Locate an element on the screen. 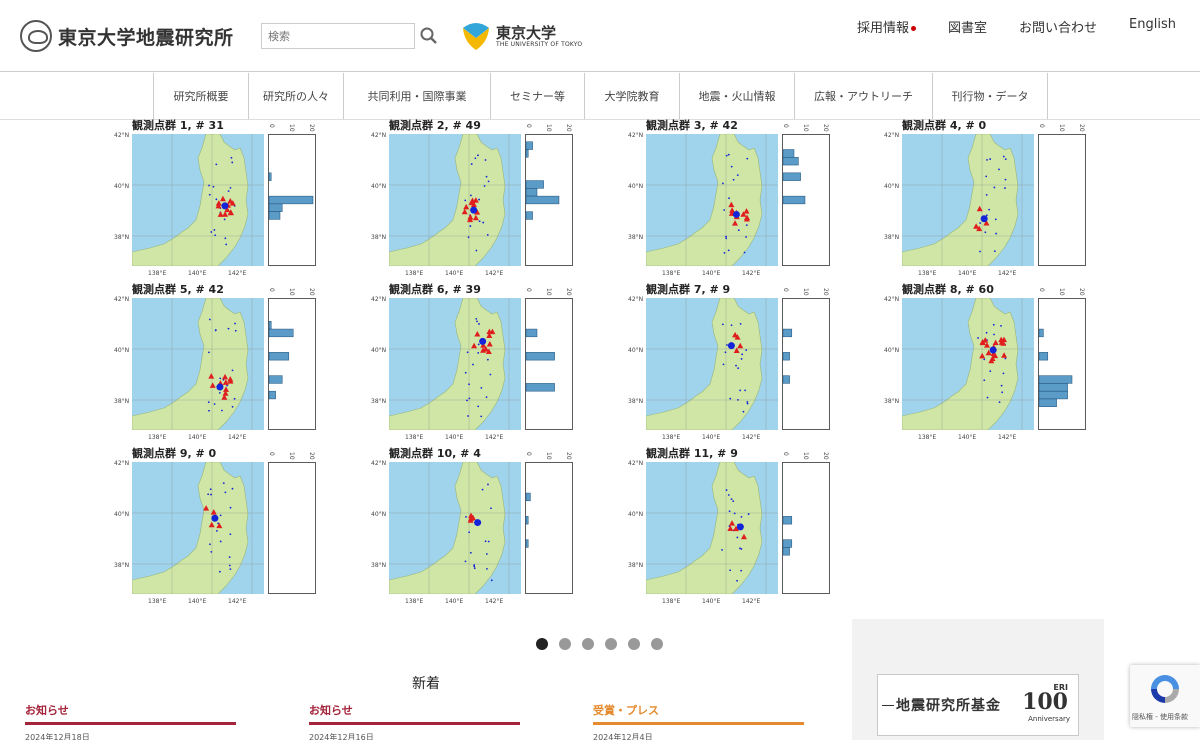 The width and height of the screenshot is (1200, 740). top-link-library: 図書室 is located at coordinates (967, 26).